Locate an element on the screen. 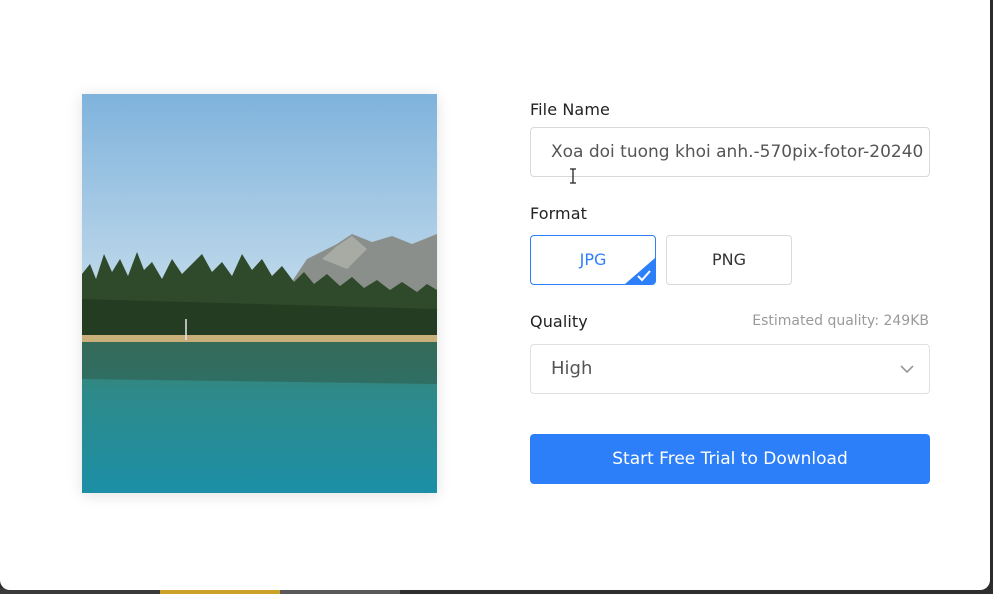 The width and height of the screenshot is (993, 594). quality-select-value: High is located at coordinates (572, 368).